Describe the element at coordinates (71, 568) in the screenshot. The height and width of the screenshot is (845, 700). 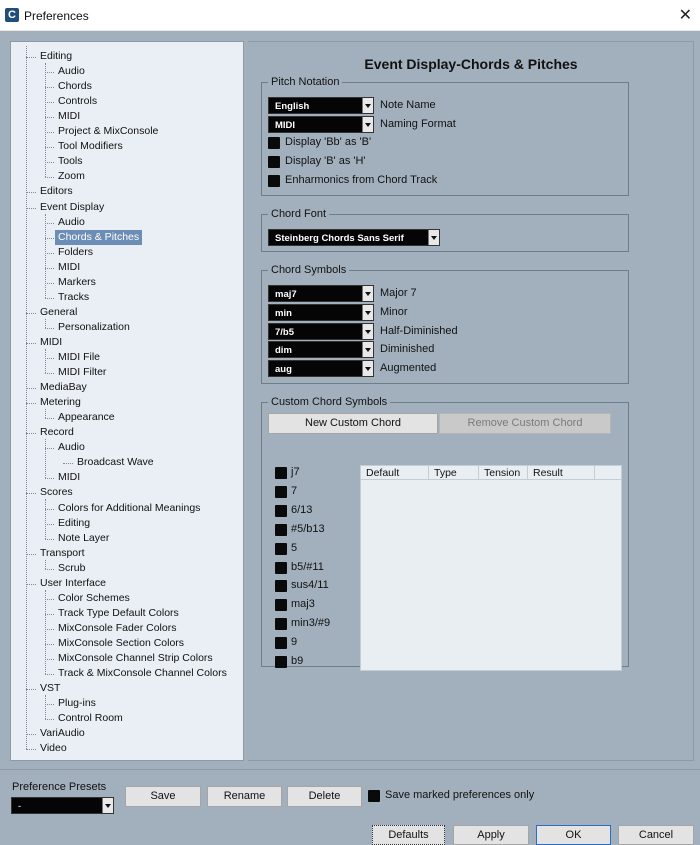
I see `tree-item: Scrub` at that location.